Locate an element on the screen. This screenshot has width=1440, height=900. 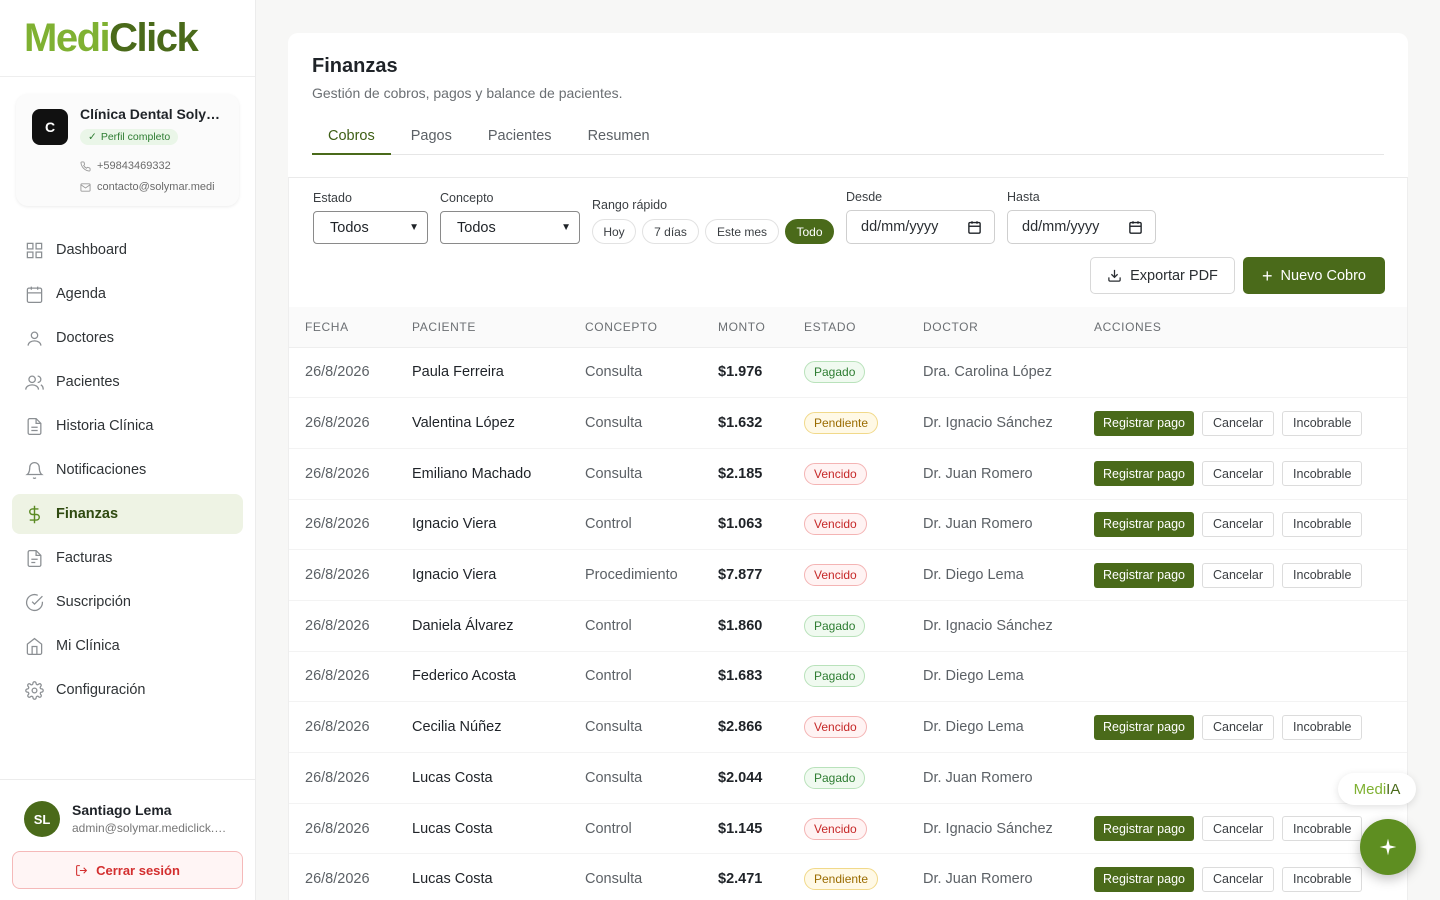
range-hoy-chip: Hoy is located at coordinates (614, 231).